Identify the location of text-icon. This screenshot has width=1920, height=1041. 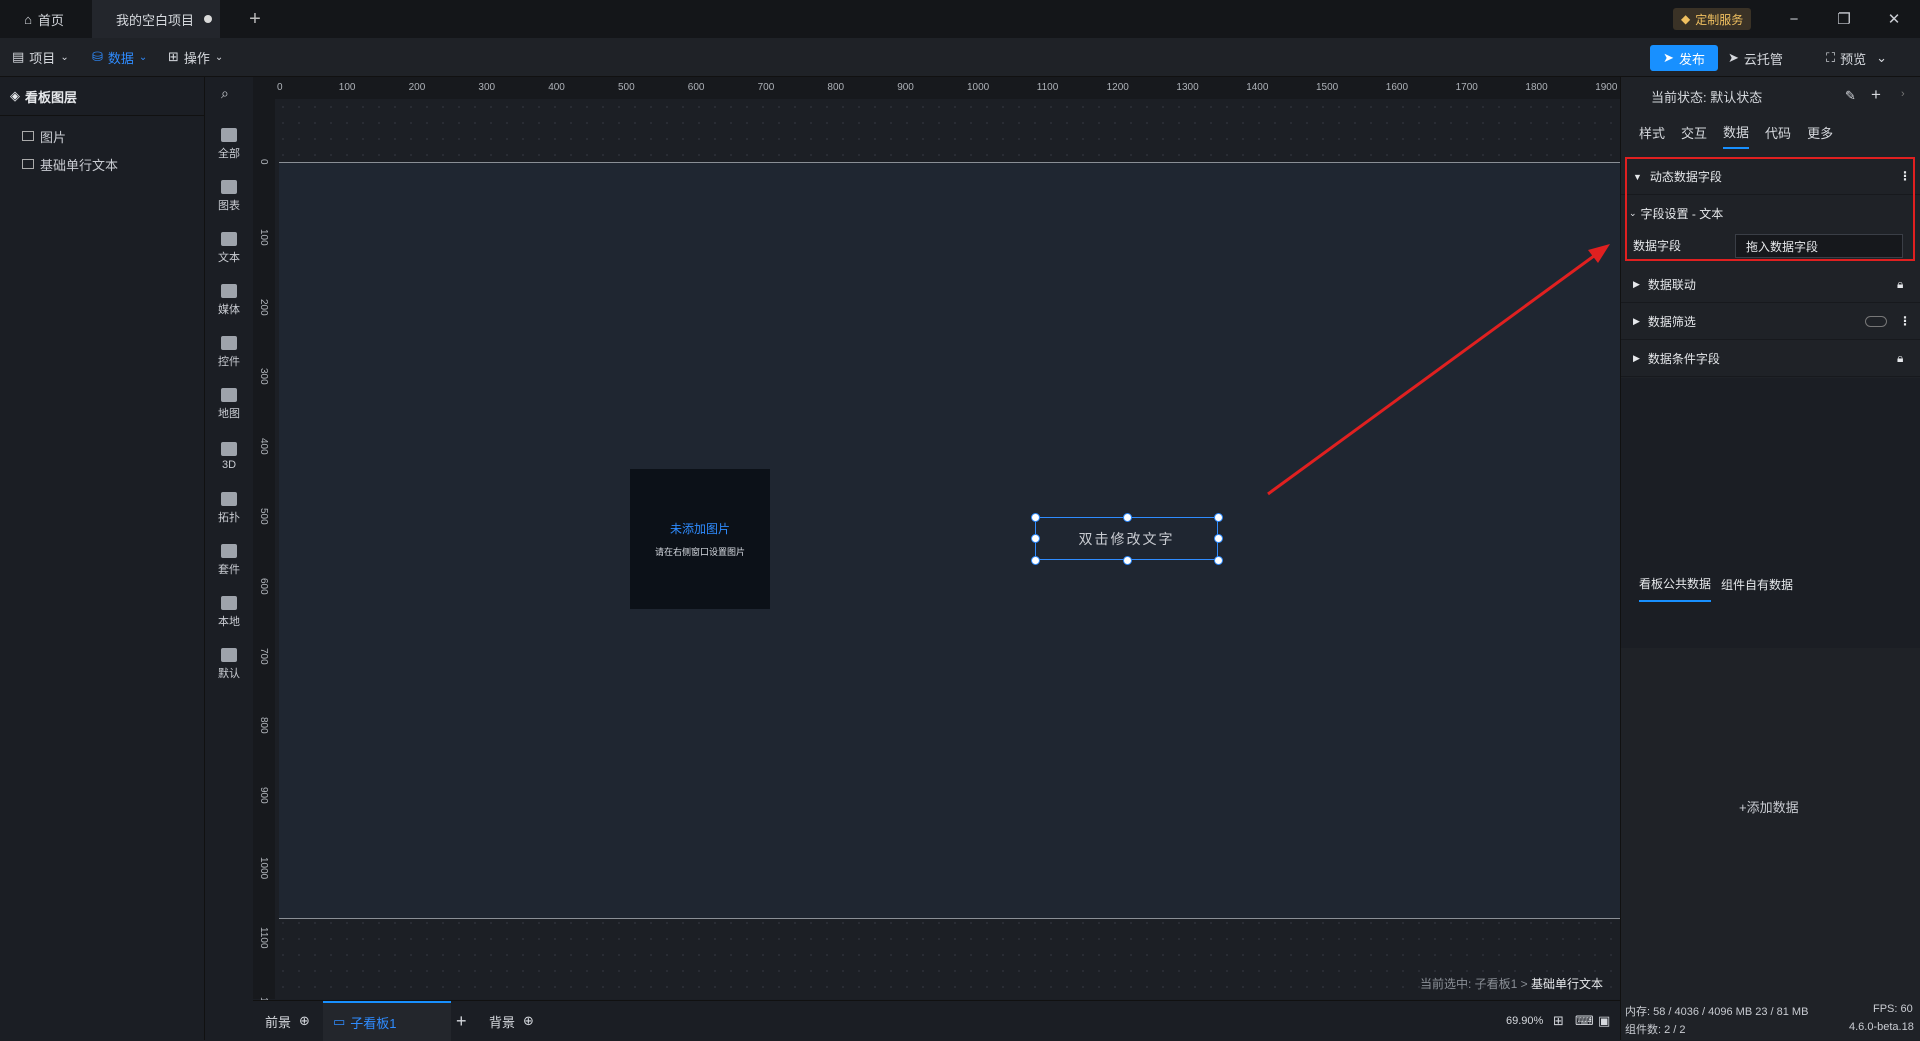
(229, 238).